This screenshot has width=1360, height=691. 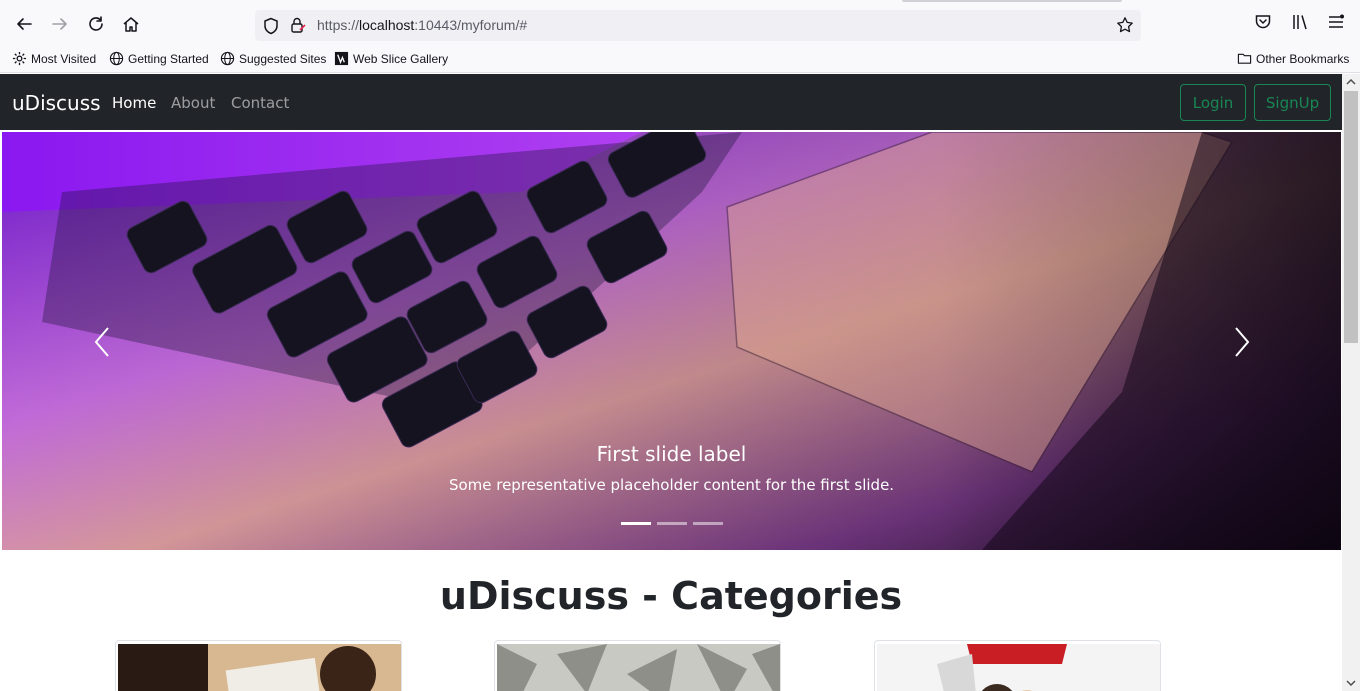 What do you see at coordinates (193, 103) in the screenshot?
I see `nav-about: About` at bounding box center [193, 103].